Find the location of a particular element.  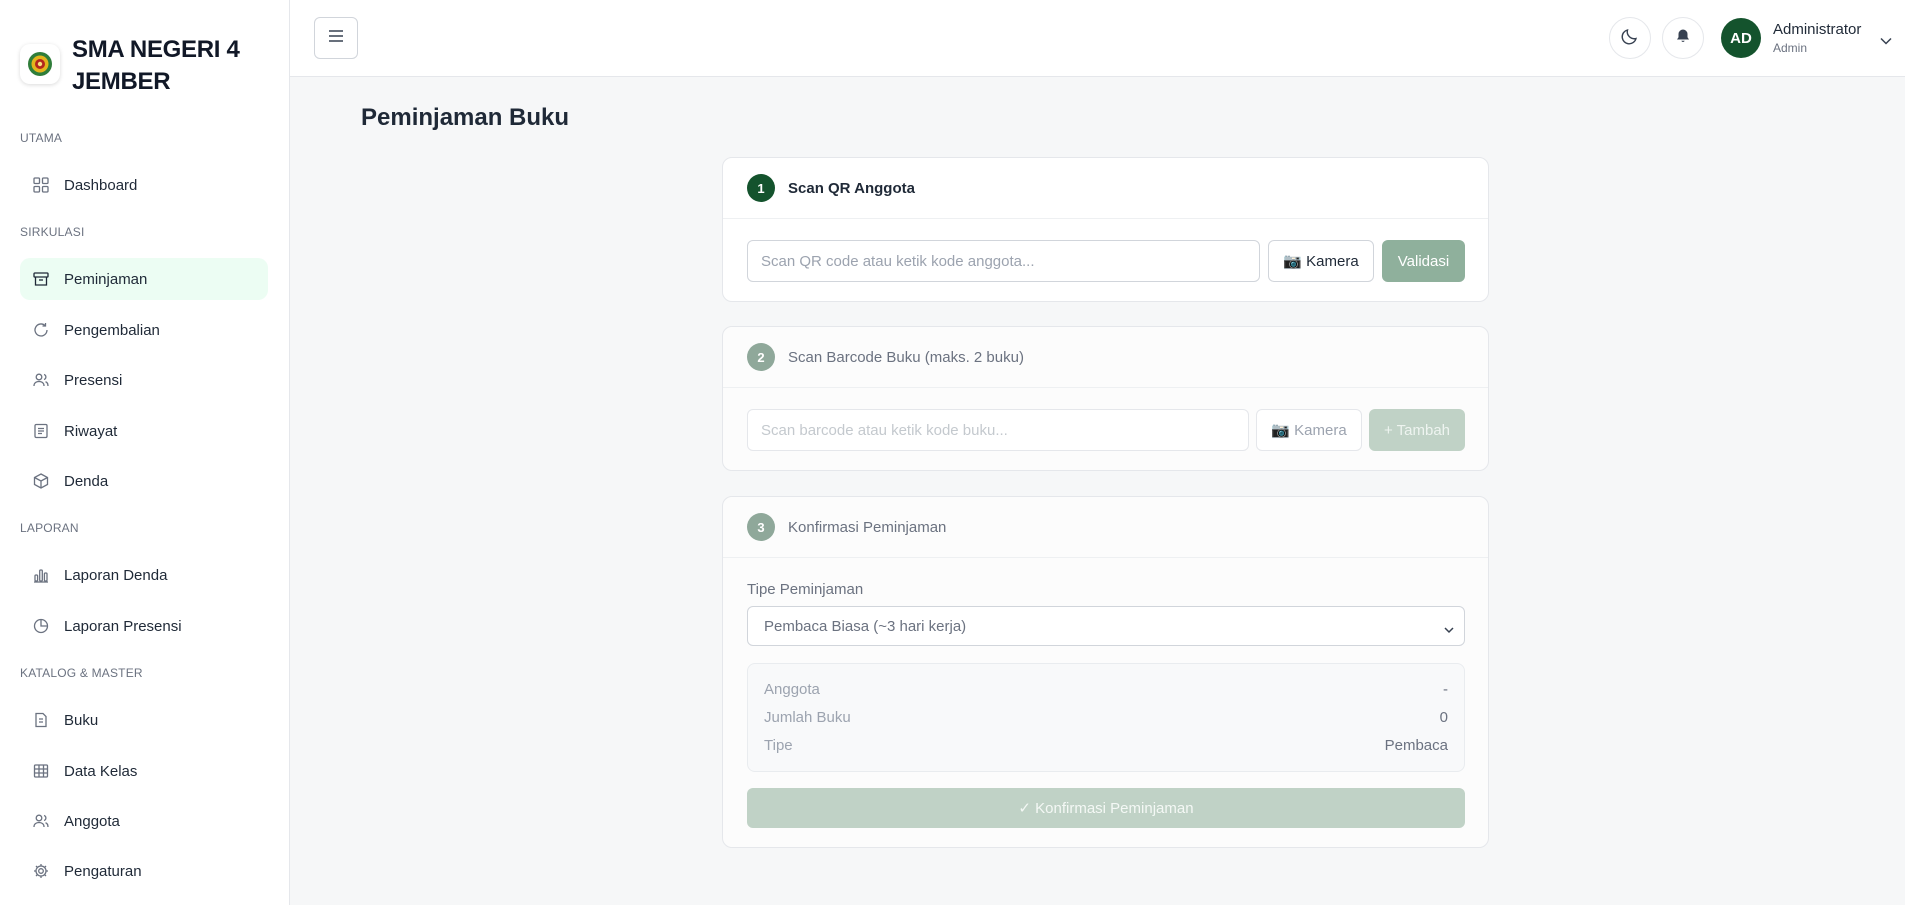

sidebar-item-presensi: Presensi is located at coordinates (144, 380).